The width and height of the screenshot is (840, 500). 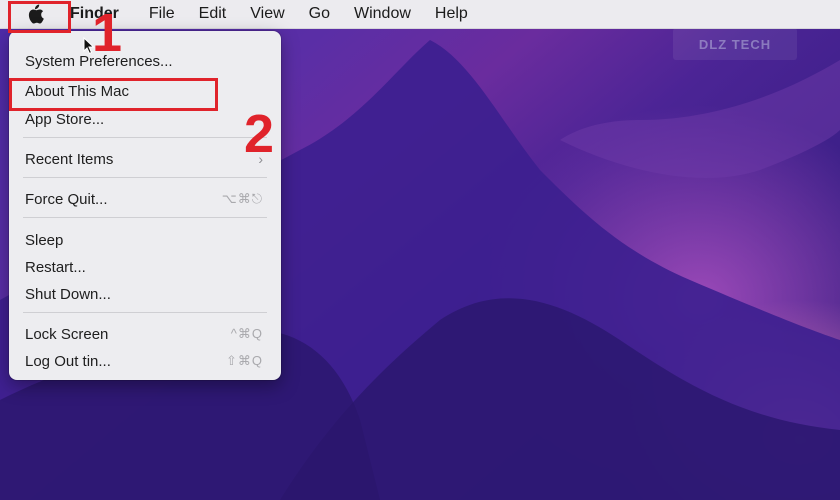 I want to click on annotation-step-1: 1, so click(x=107, y=33).